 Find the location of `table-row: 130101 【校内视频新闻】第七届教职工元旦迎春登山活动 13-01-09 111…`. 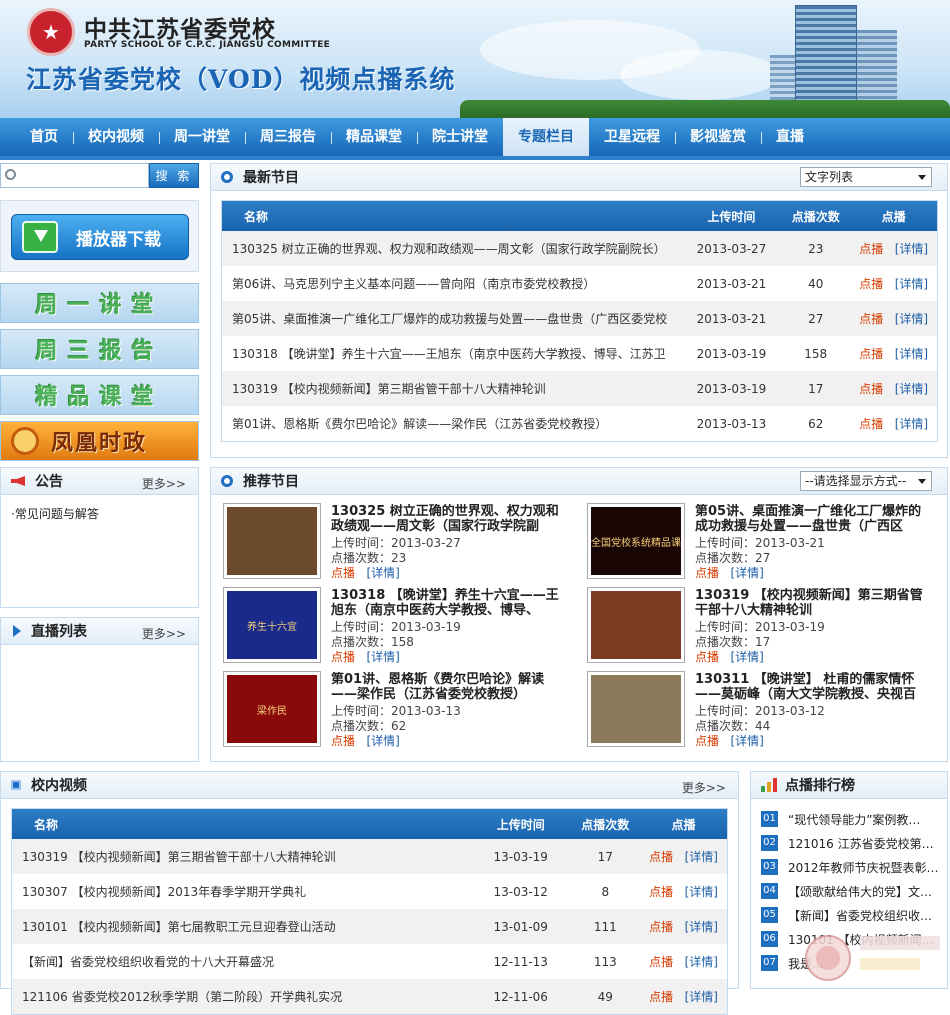

table-row: 130101 【校内视频新闻】第七届教职工元旦迎春登山活动 13-01-09 111… is located at coordinates (369, 926).